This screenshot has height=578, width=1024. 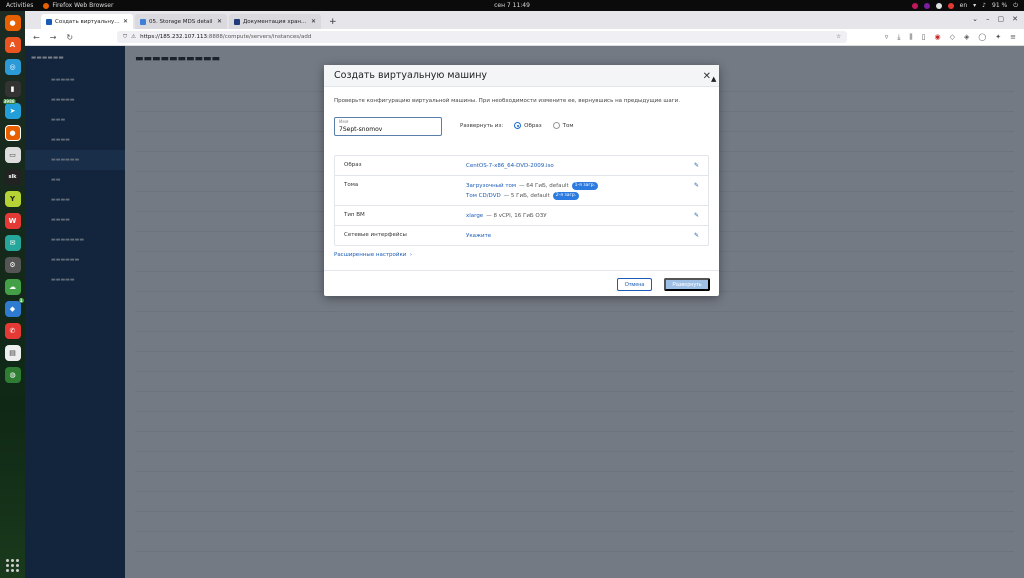 I want to click on clock: сен 7 11:49, so click(x=512, y=5).